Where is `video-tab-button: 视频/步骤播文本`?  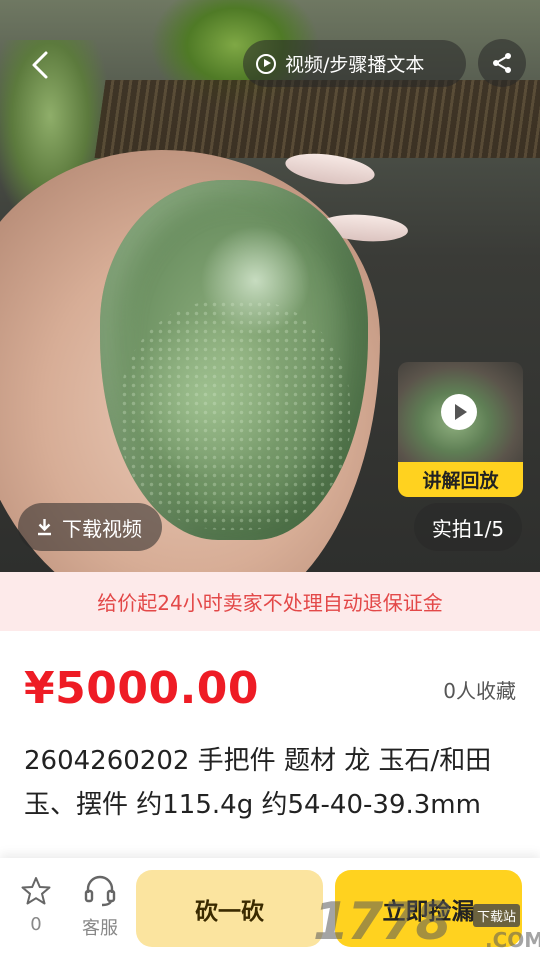 video-tab-button: 视频/步骤播文本 is located at coordinates (354, 63).